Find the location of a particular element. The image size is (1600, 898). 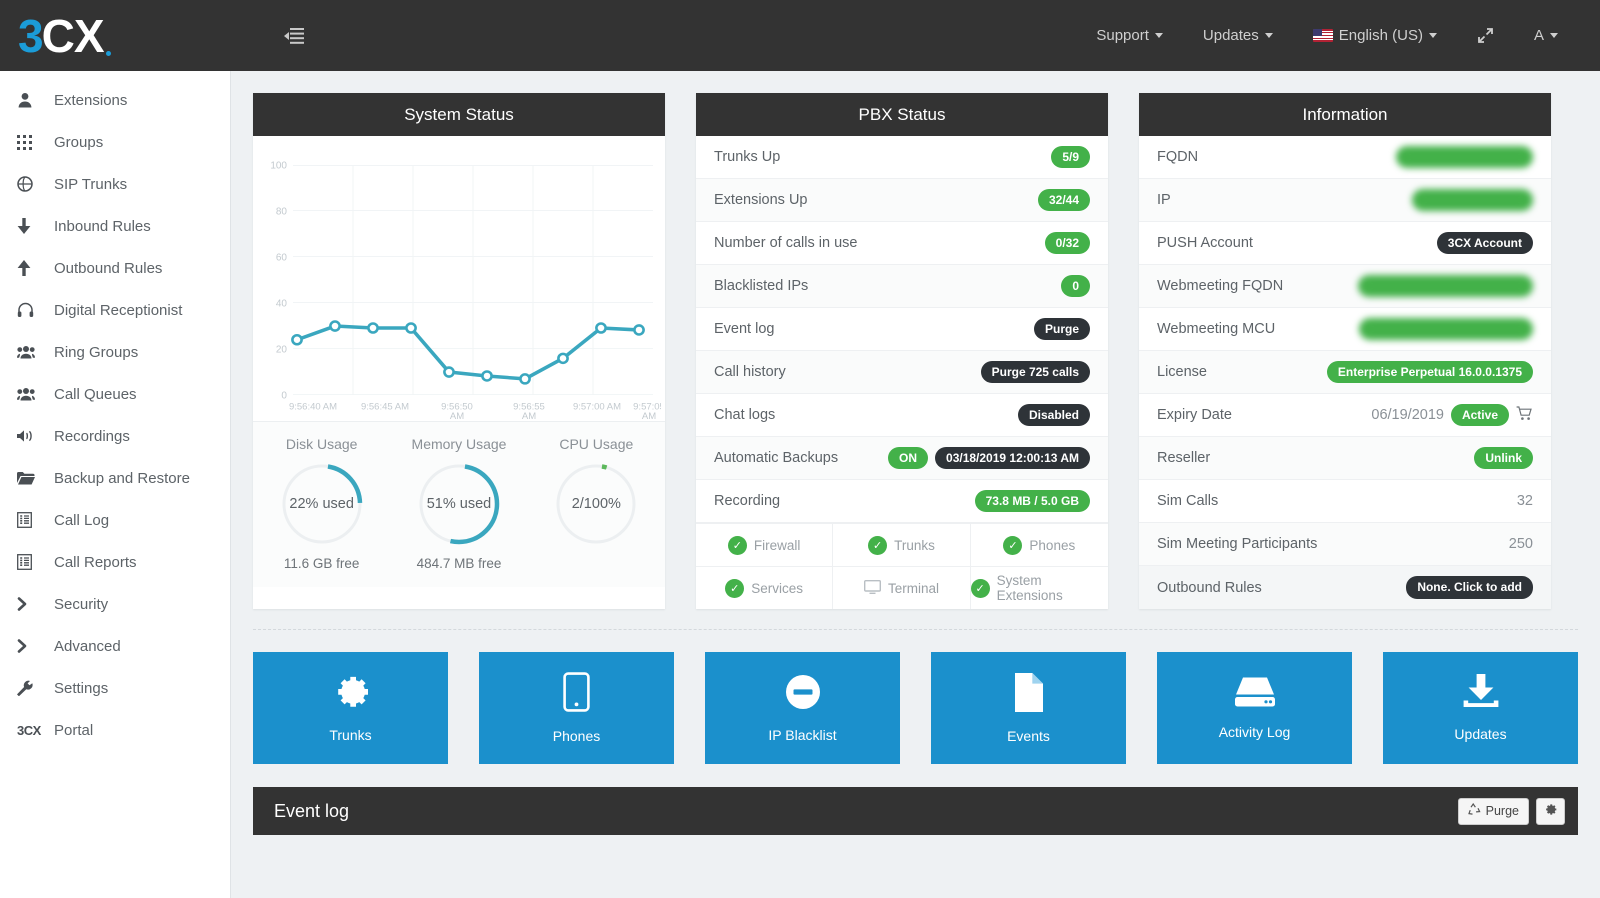

nav-fullscreen is located at coordinates (1485, 36).